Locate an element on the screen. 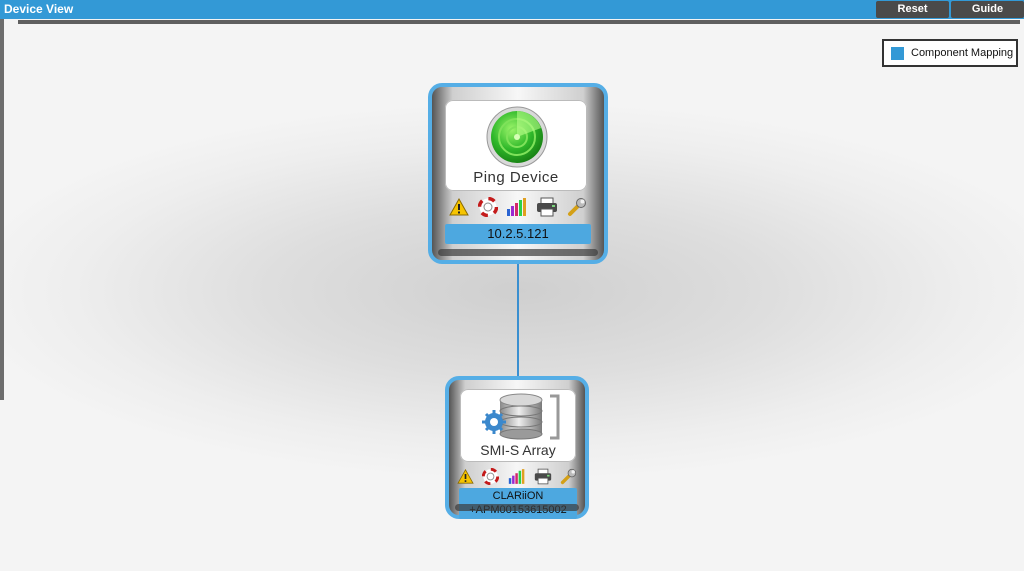 The width and height of the screenshot is (1024, 571). node-device-label: CLARiiON +APM00153615002 is located at coordinates (518, 503).